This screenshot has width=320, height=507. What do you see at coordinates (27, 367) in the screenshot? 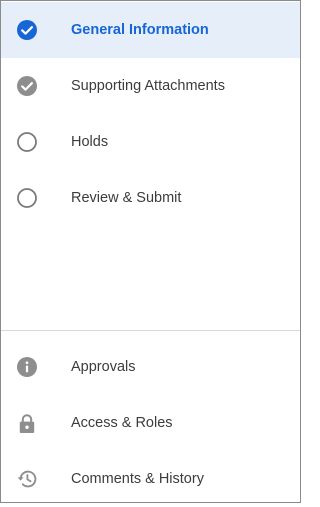
I see `info-icon` at bounding box center [27, 367].